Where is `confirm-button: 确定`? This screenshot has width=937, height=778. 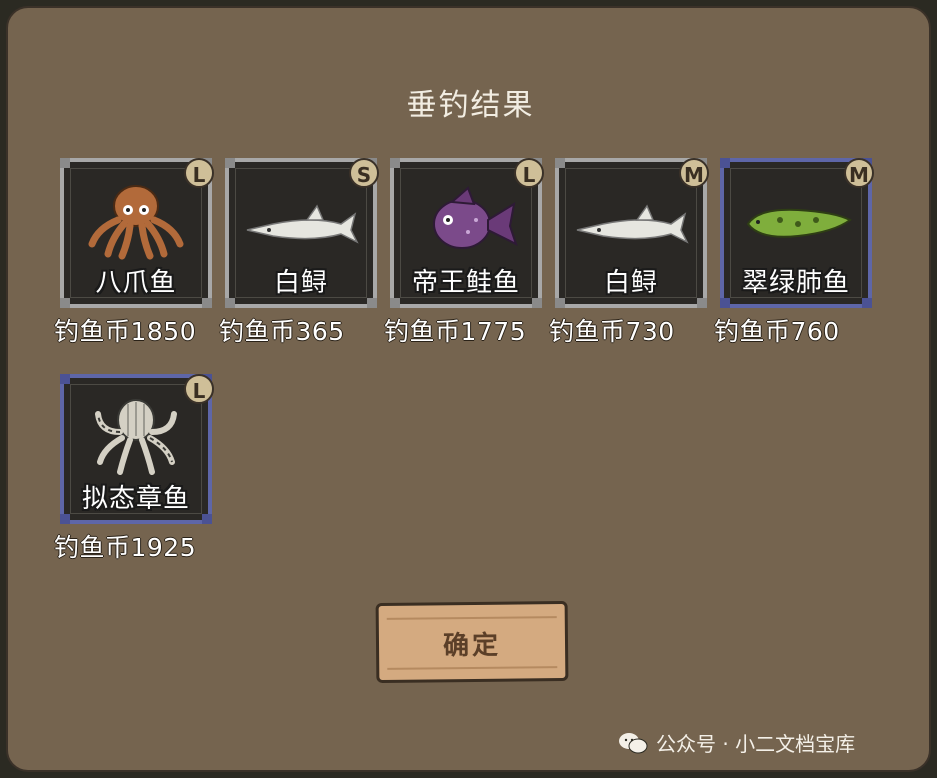 confirm-button: 确定 is located at coordinates (472, 642).